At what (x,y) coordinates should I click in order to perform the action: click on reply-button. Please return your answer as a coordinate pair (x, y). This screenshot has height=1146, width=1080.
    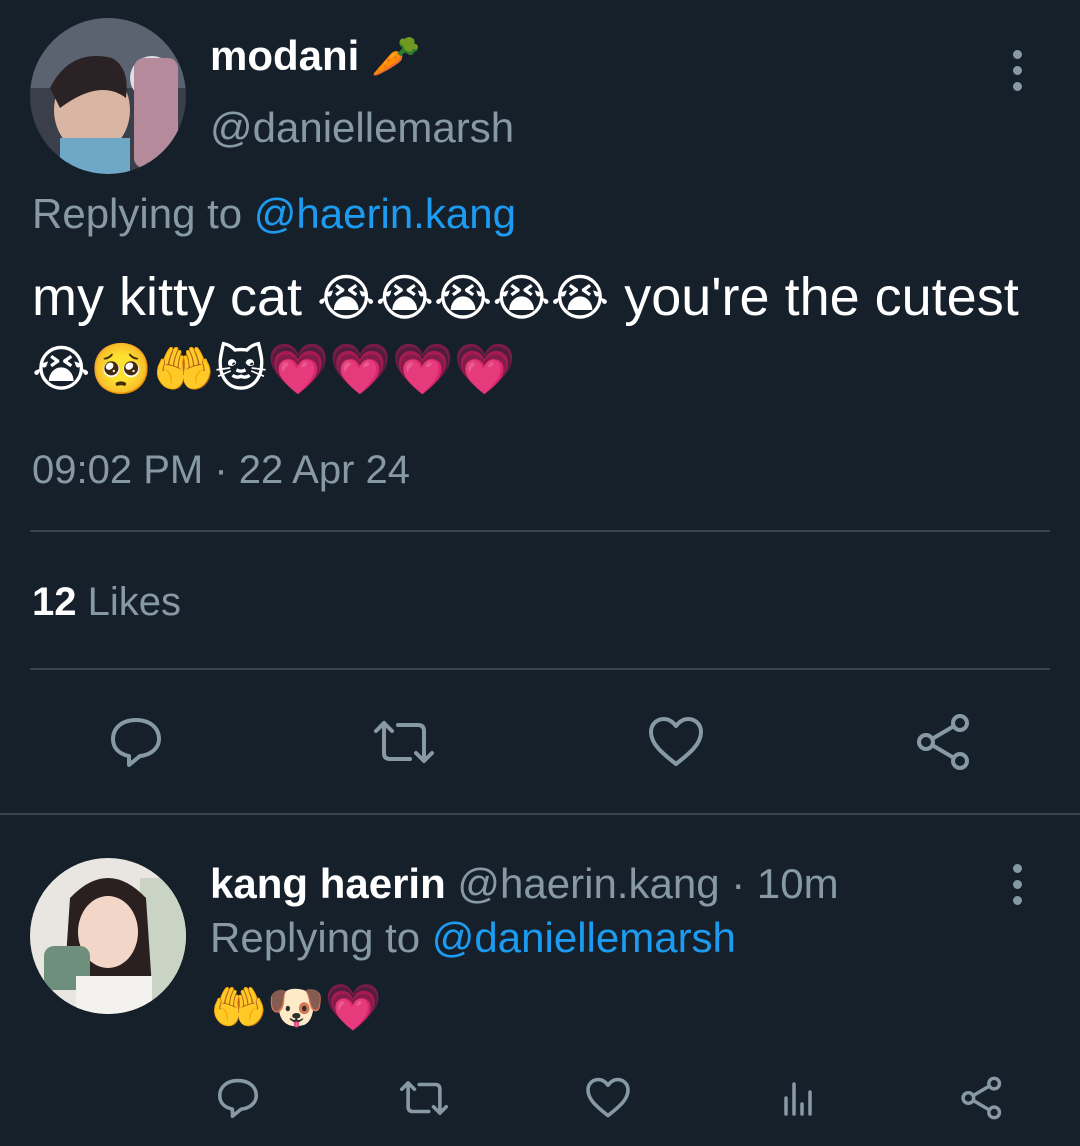
    Looking at the image, I should click on (136, 742).